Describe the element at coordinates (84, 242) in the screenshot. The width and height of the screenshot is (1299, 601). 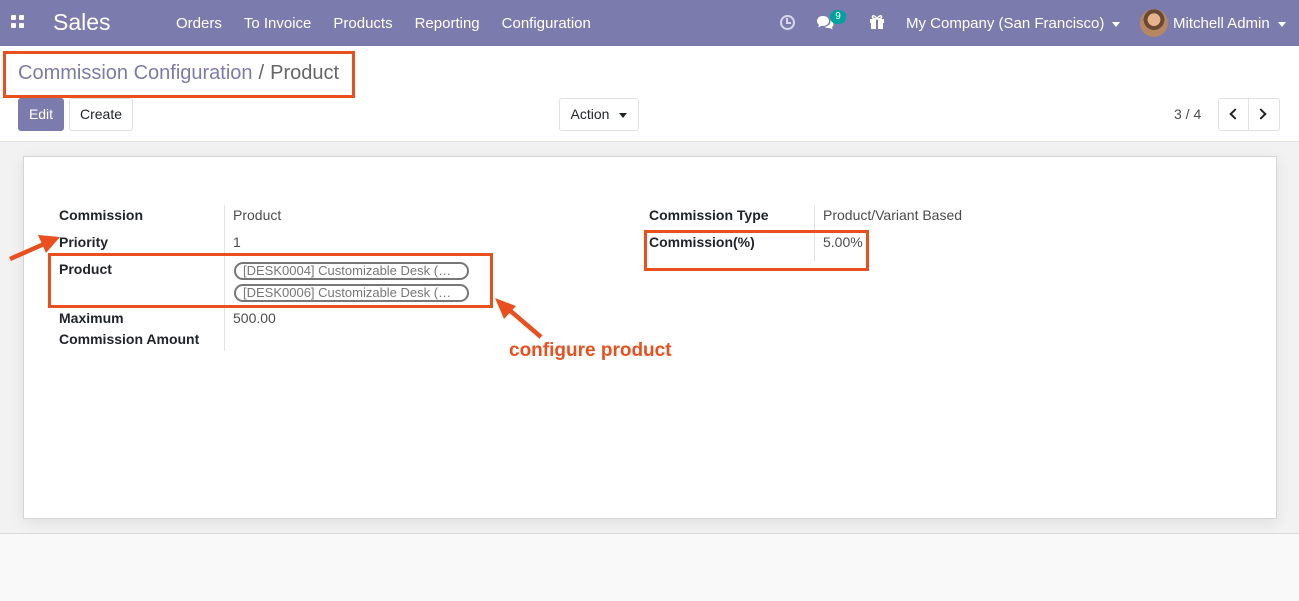
I see `priority-label: Priority` at that location.